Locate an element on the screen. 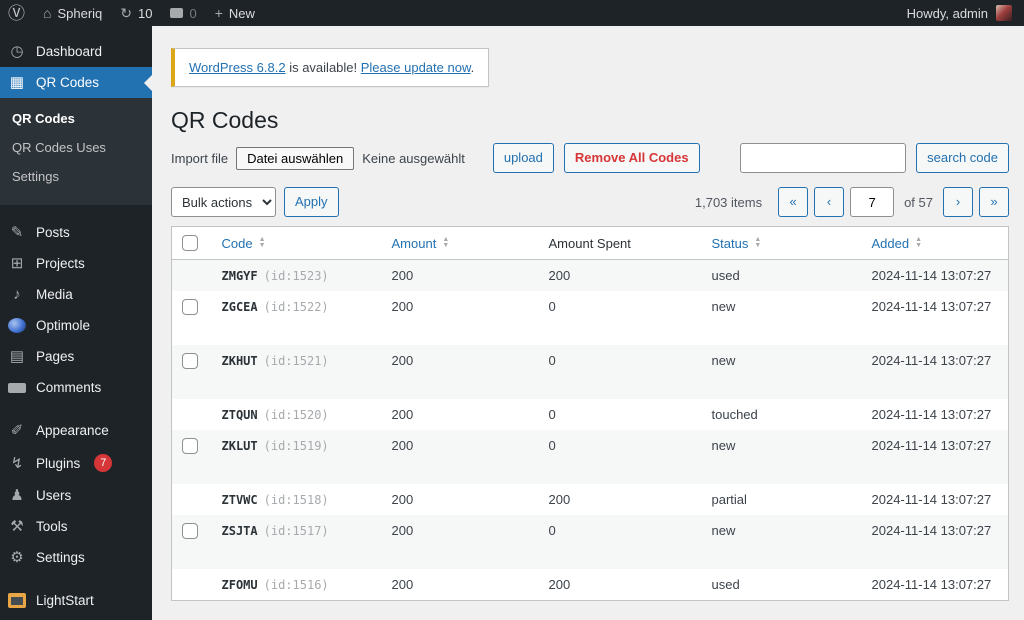 The width and height of the screenshot is (1024, 620). page-title: QR Codes is located at coordinates (225, 120).